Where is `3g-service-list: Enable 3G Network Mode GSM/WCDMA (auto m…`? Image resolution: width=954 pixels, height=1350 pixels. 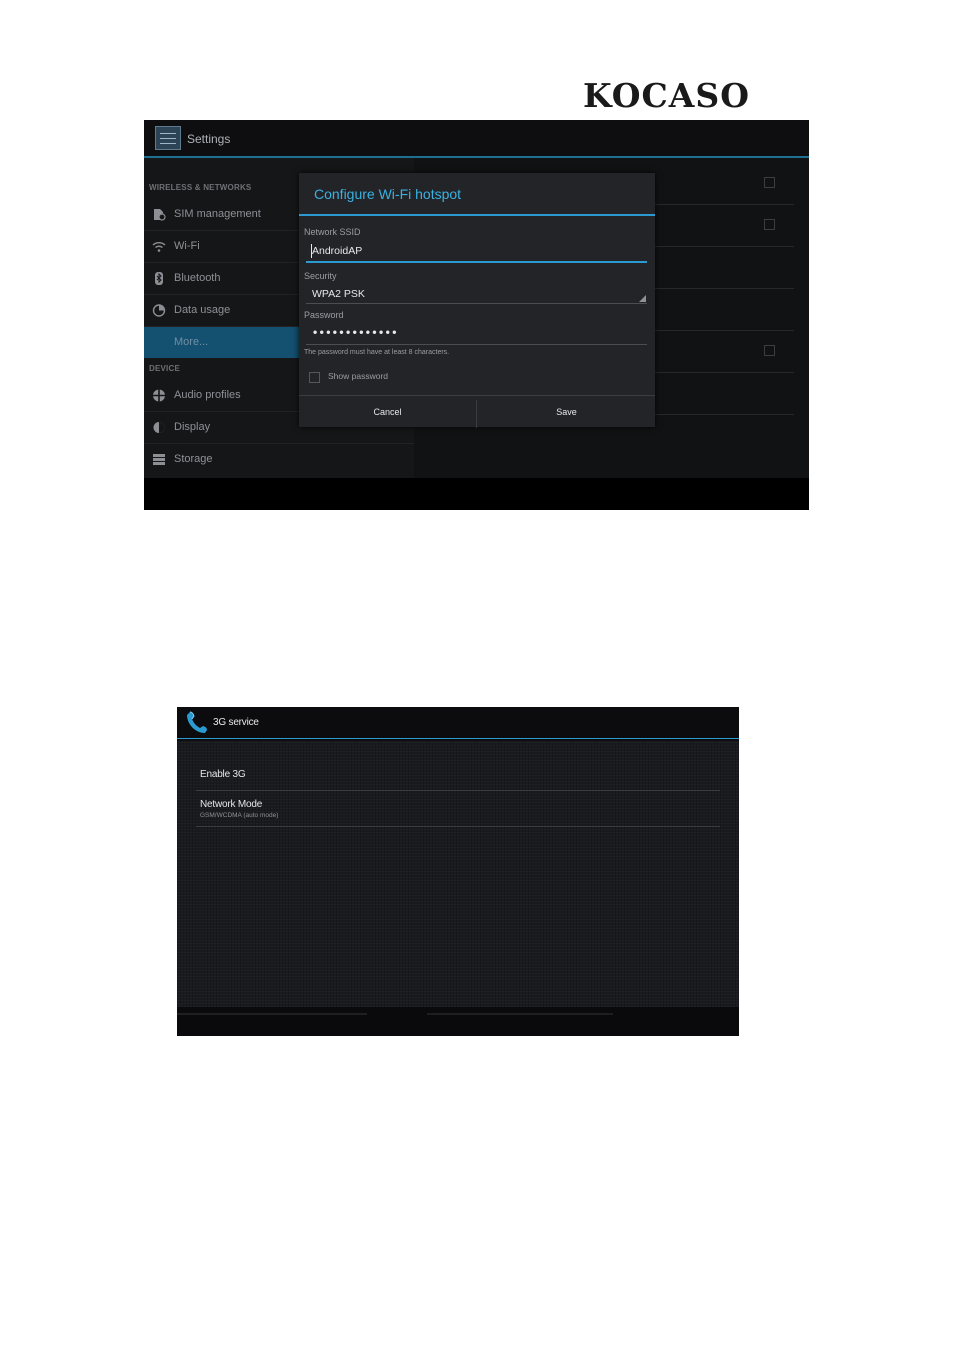
3g-service-list: Enable 3G Network Mode GSM/WCDMA (auto m… is located at coordinates (458, 874).